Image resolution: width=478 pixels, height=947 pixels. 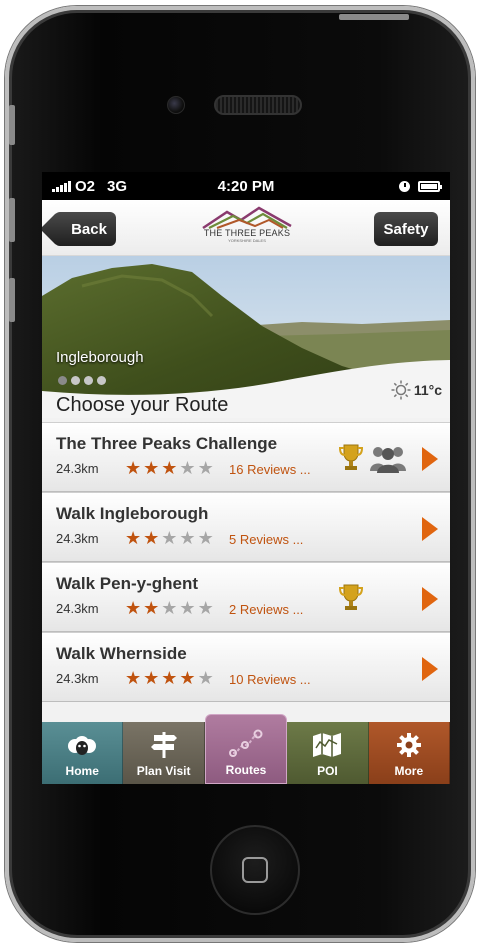 I want to click on three-peaks-logo: THE THREE PEAKS YORKSHIRE DALES, so click(x=247, y=228).